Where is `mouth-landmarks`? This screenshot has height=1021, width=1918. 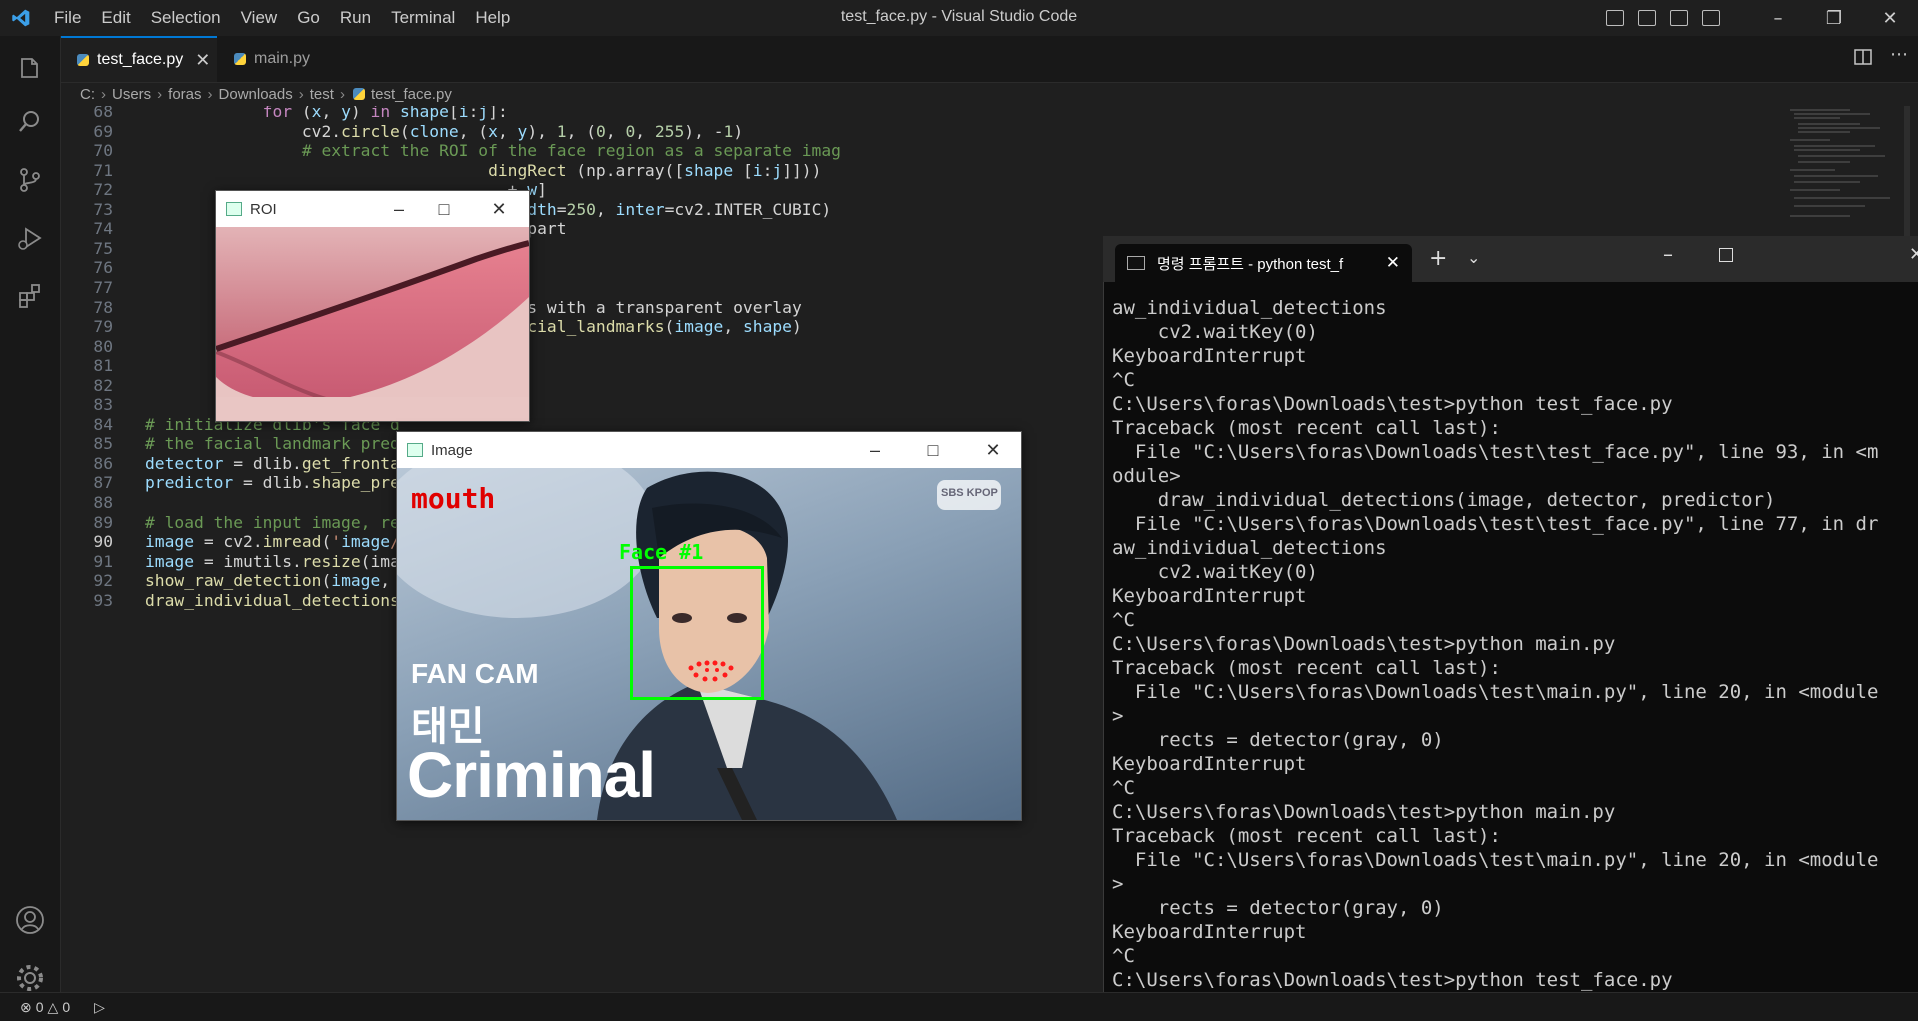 mouth-landmarks is located at coordinates (711, 671).